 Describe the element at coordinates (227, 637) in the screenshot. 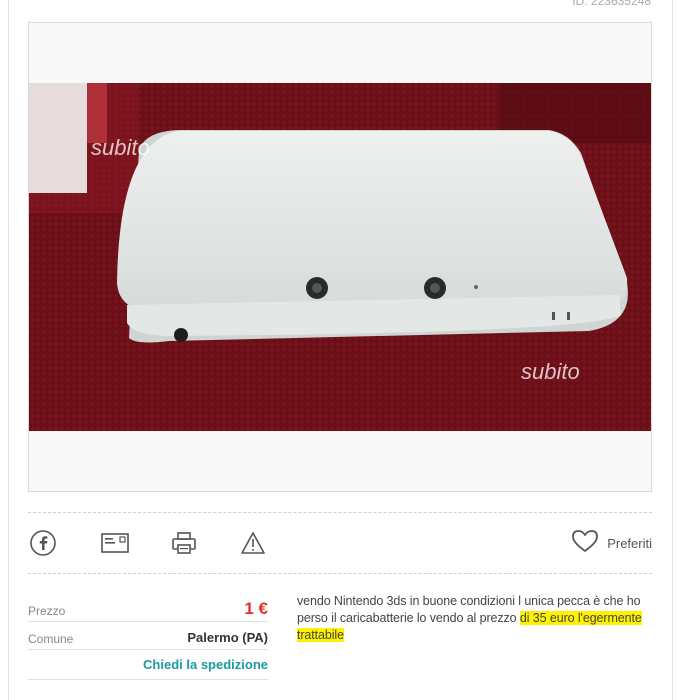

I see `city-value: Palermo (PA)` at that location.